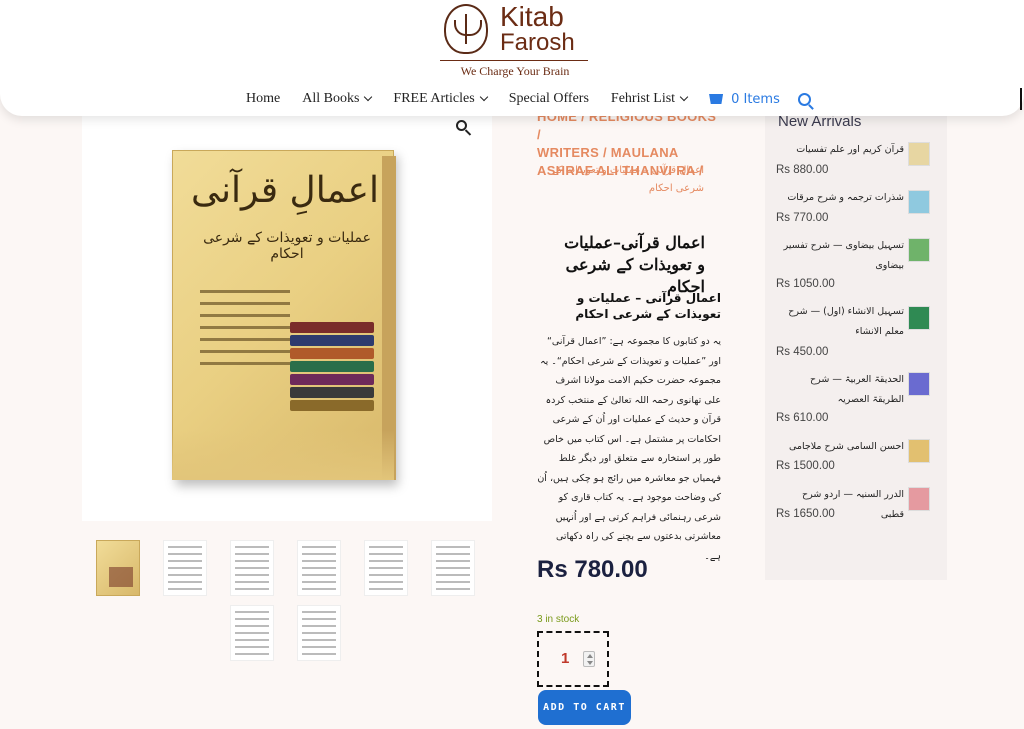 The width and height of the screenshot is (1024, 729). What do you see at coordinates (840, 198) in the screenshot?
I see `sidebar-product-name: شذرات ترجمہ و شرح مرقات` at bounding box center [840, 198].